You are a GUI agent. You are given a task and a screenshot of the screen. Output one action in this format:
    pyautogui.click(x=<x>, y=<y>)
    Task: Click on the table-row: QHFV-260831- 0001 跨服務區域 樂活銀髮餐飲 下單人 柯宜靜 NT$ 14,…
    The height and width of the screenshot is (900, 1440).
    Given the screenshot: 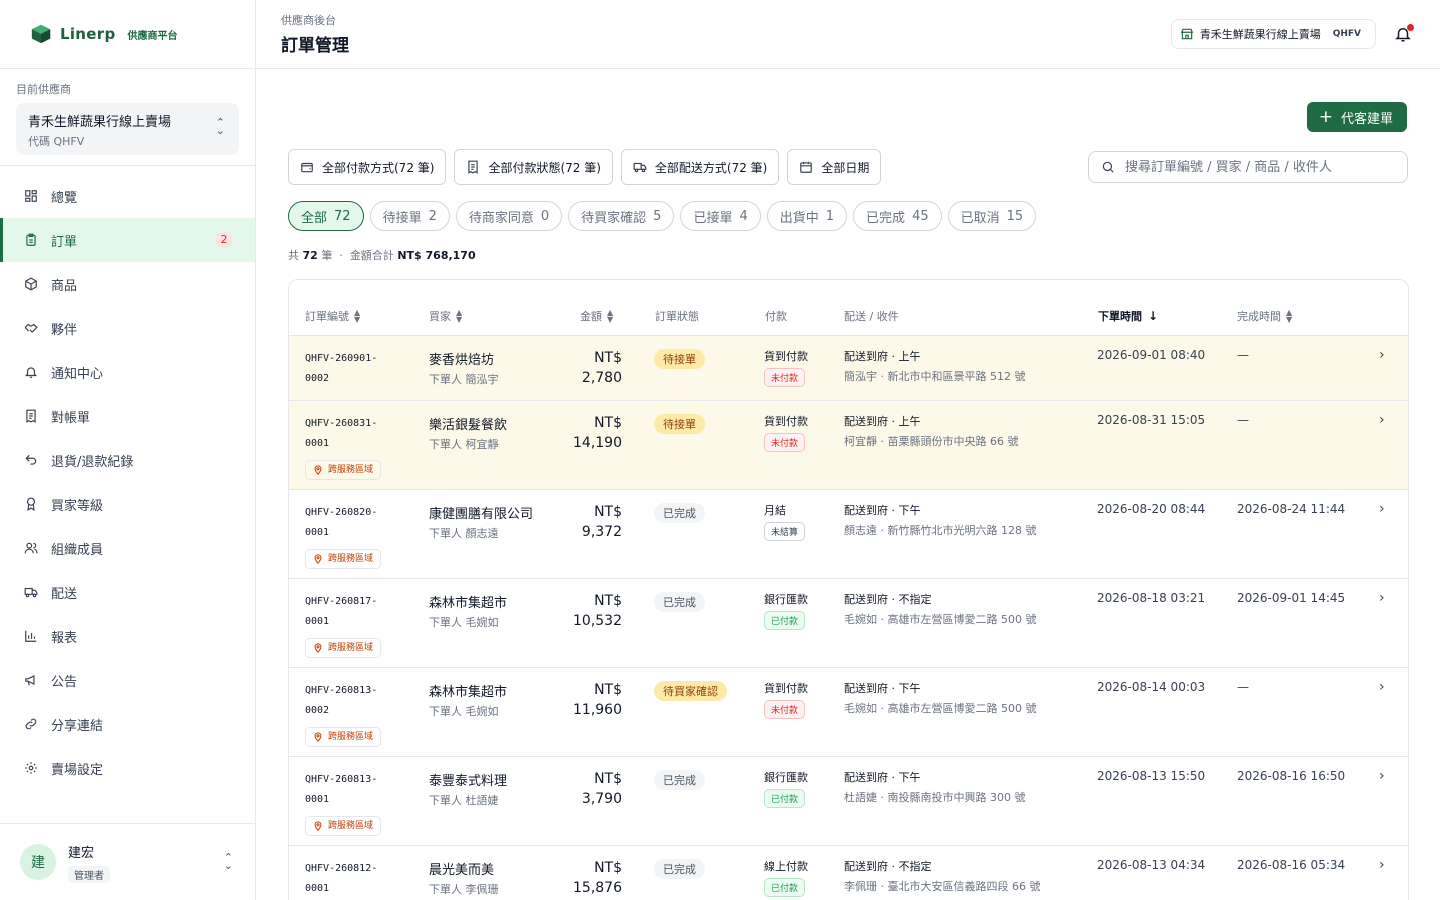 What is the action you would take?
    pyautogui.click(x=848, y=445)
    